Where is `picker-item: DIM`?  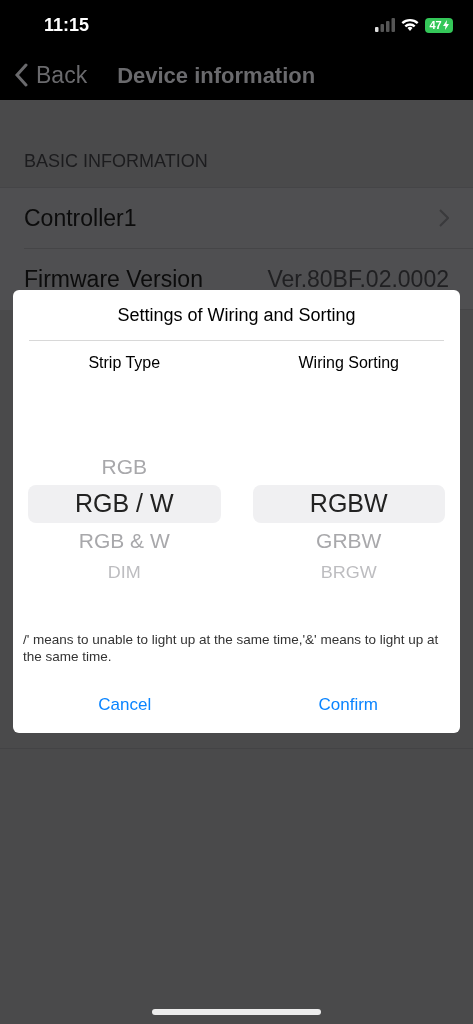 picker-item: DIM is located at coordinates (124, 573).